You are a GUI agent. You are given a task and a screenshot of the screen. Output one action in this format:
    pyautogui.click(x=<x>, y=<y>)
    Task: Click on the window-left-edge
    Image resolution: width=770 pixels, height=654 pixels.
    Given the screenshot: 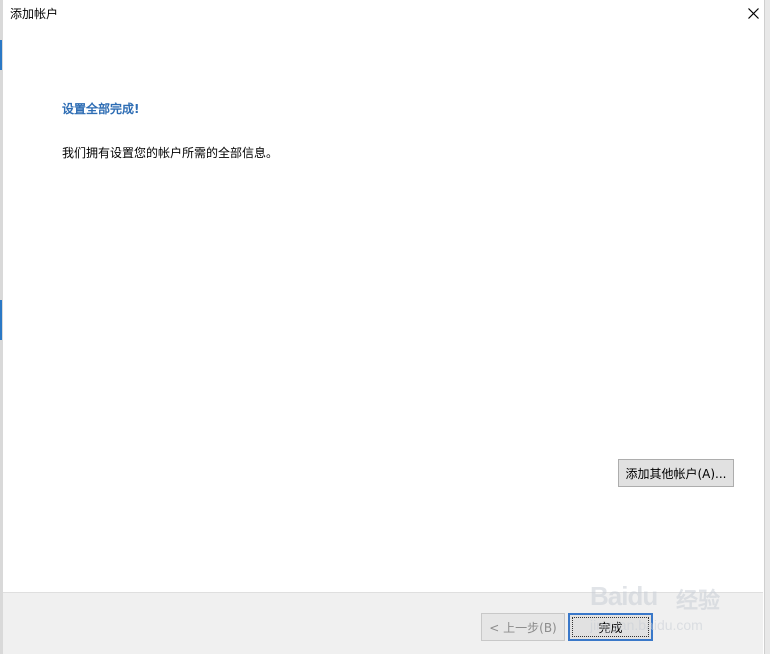 What is the action you would take?
    pyautogui.click(x=1, y=327)
    